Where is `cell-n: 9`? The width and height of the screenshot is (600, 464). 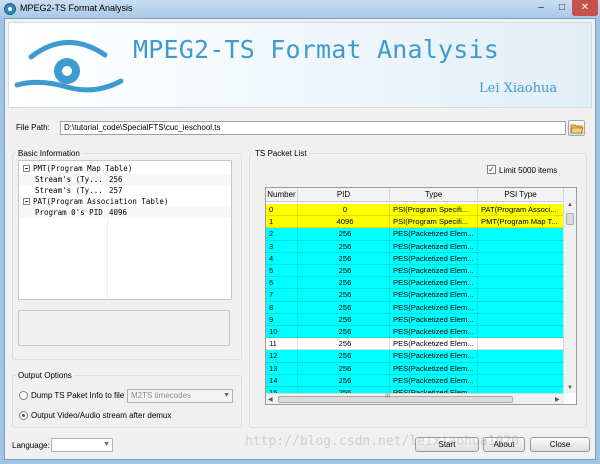 cell-n: 9 is located at coordinates (282, 319).